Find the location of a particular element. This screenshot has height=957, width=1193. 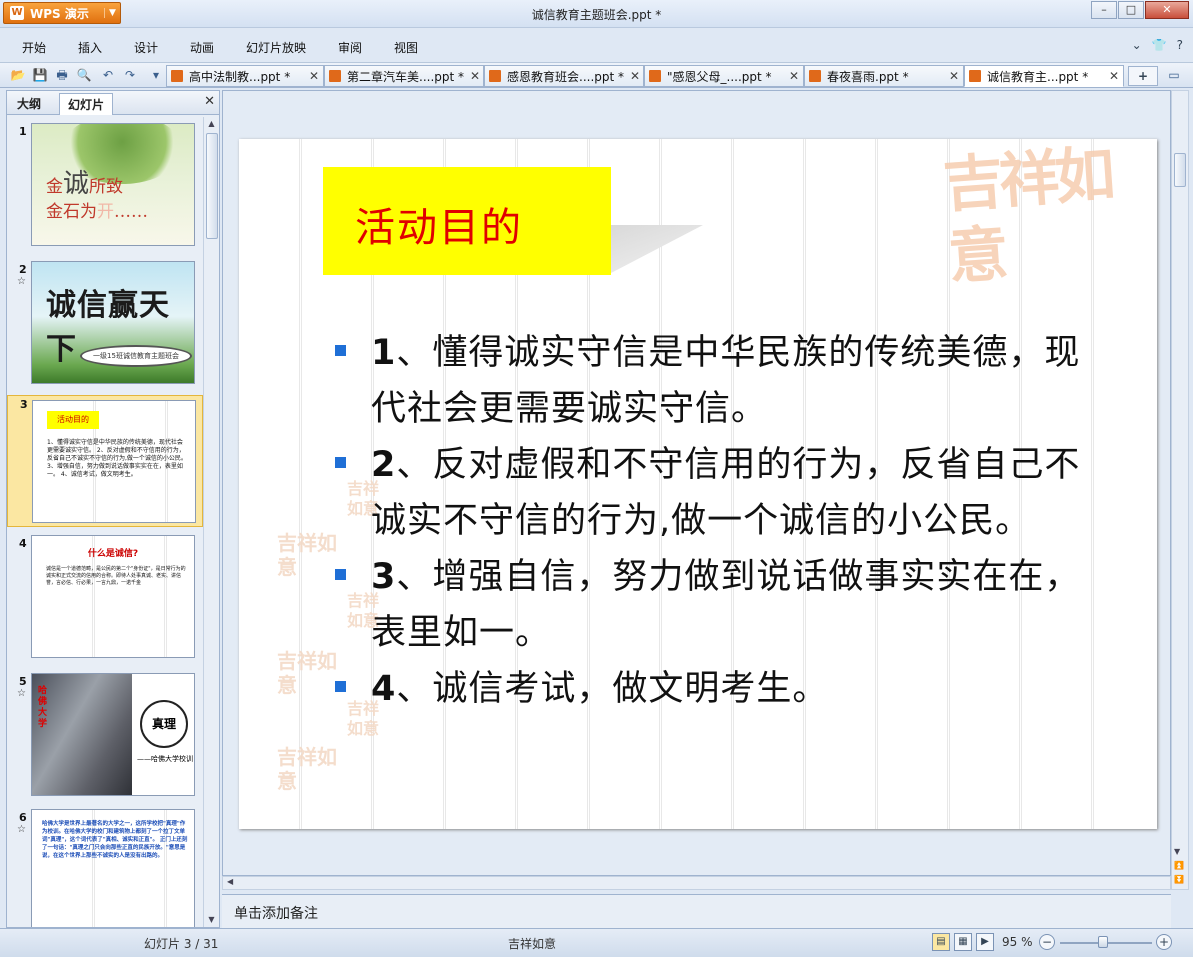

window-controls: – □ ✕ is located at coordinates (1139, 11).